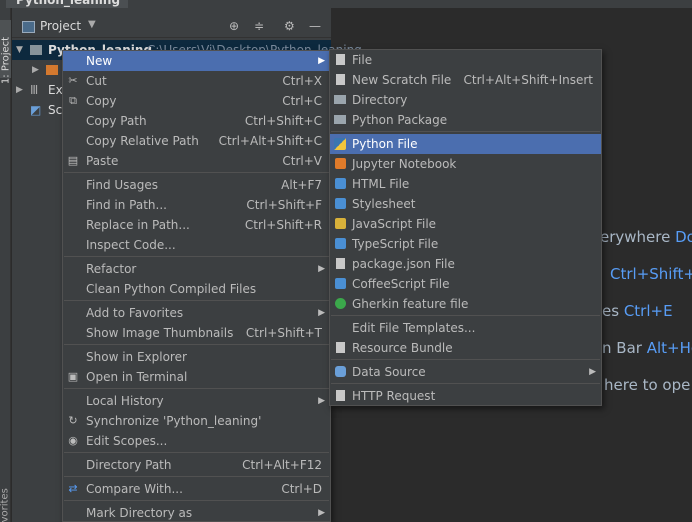  Describe the element at coordinates (196, 377) in the screenshot. I see `menu-item-open-in-terminal: ▣ Open in Terminal` at that location.